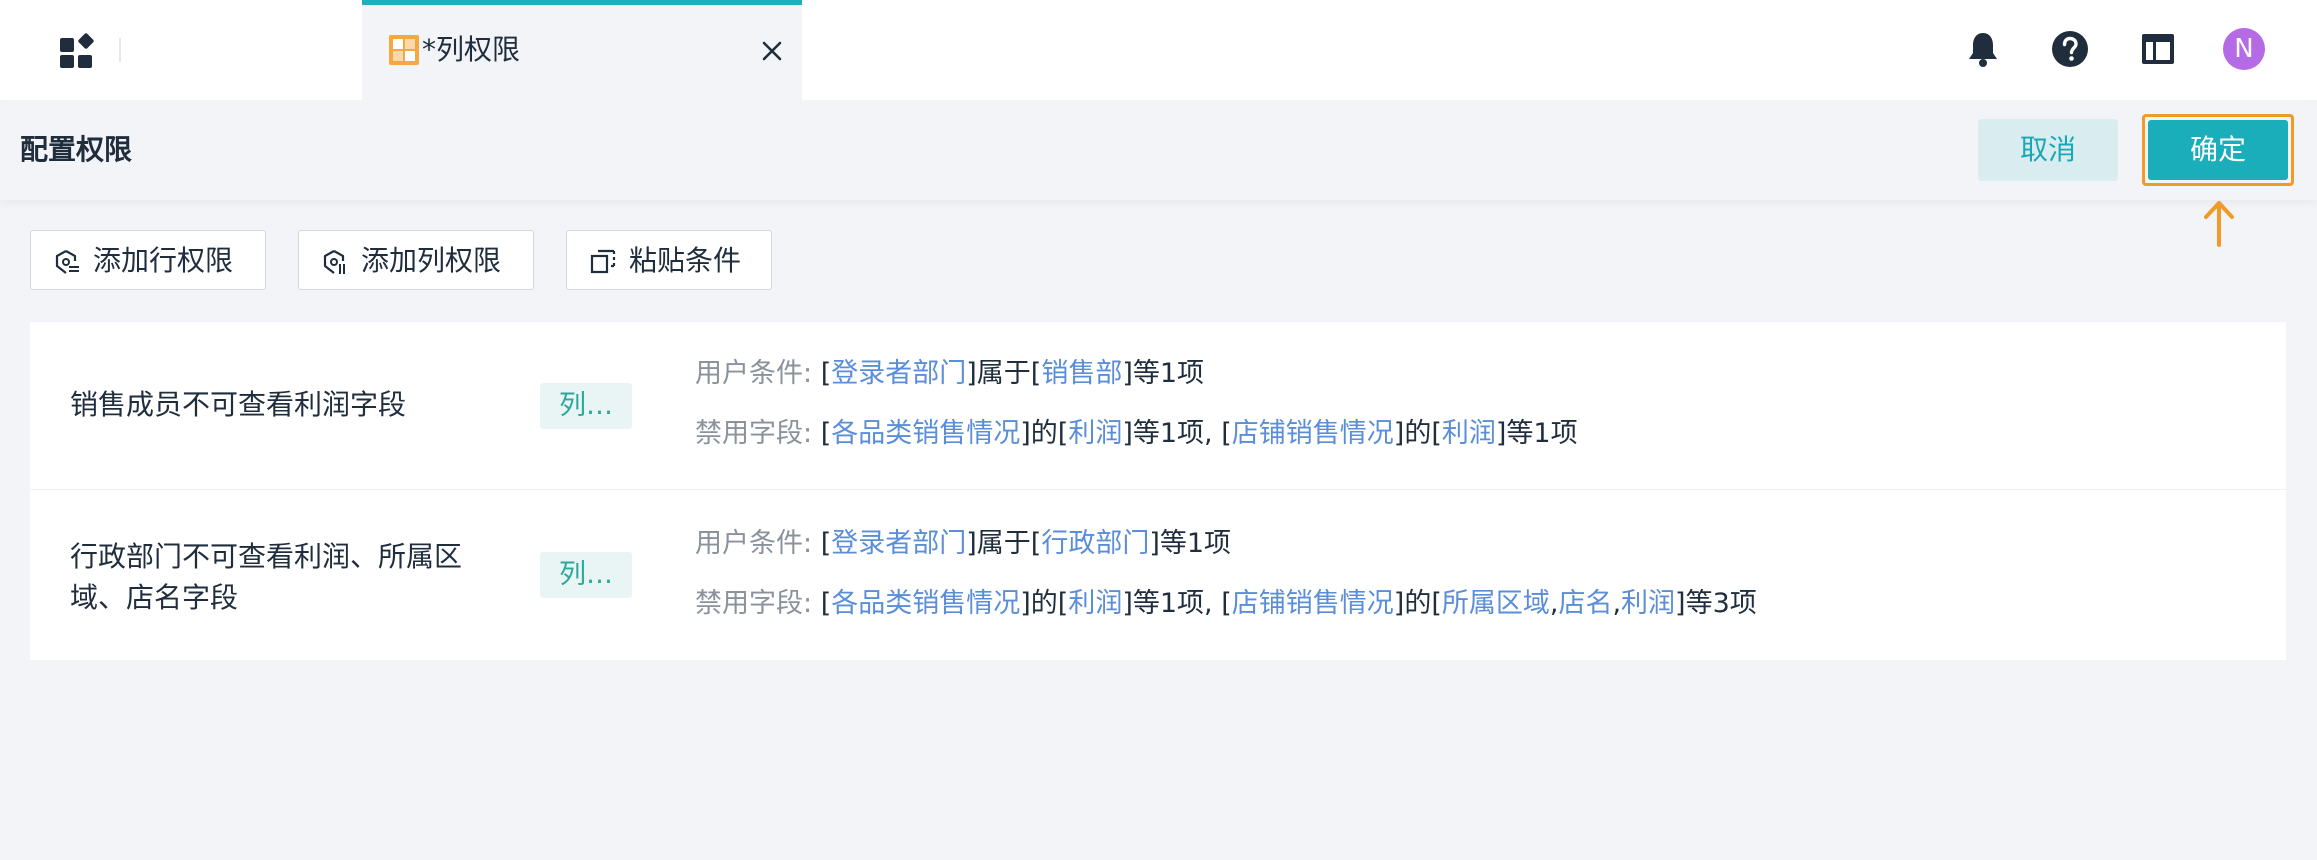 This screenshot has width=2317, height=860. Describe the element at coordinates (1158, 150) in the screenshot. I see `page-header: 配置权限 取消 确定` at that location.